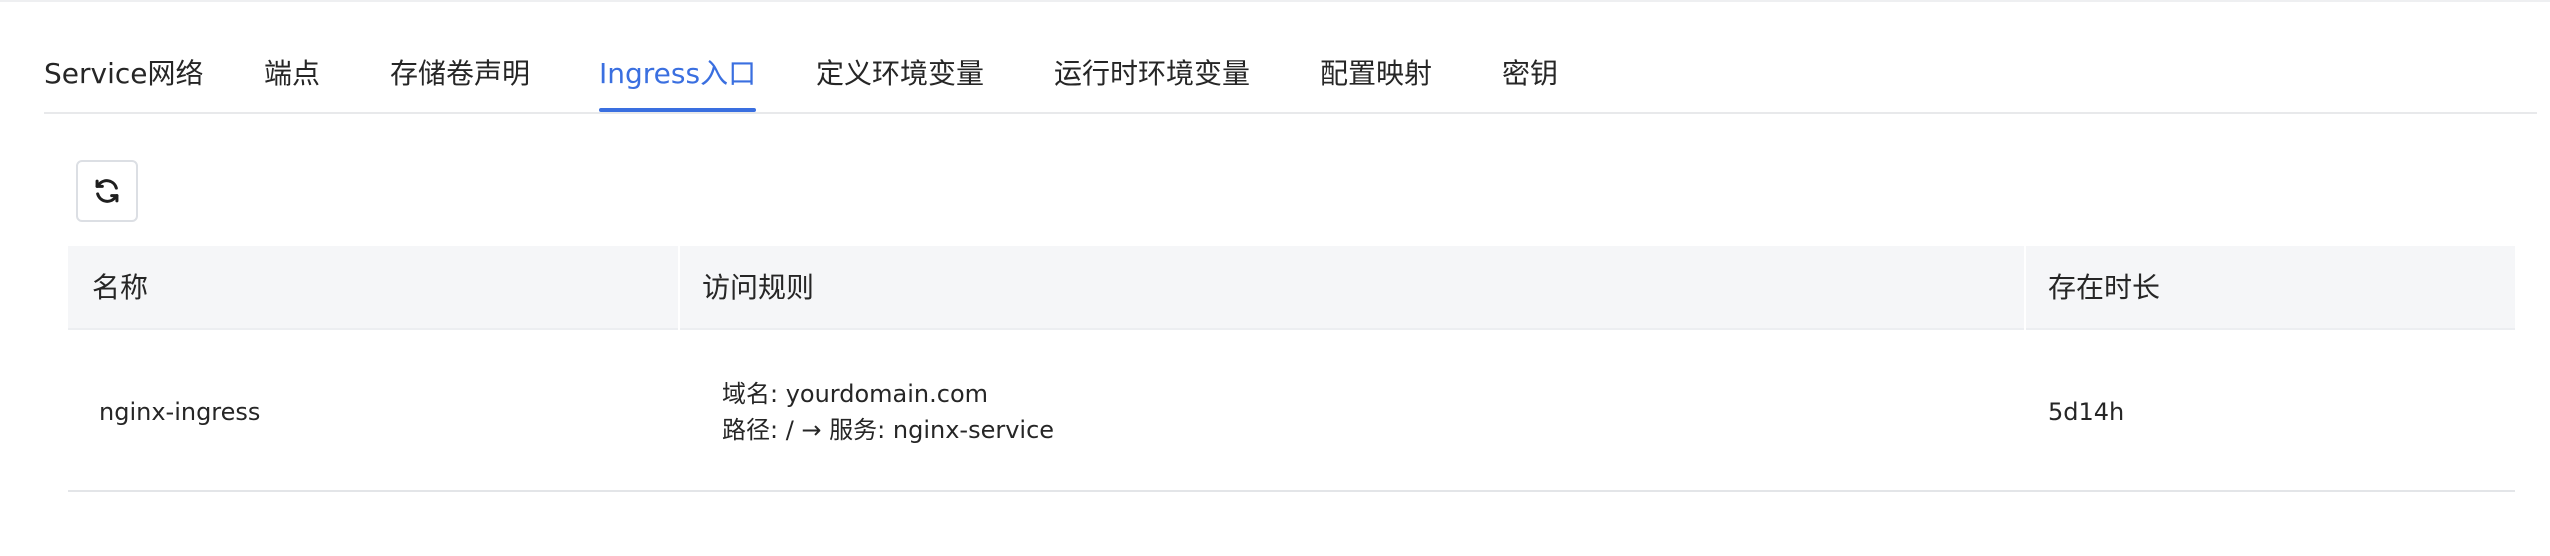 Image resolution: width=2550 pixels, height=556 pixels. Describe the element at coordinates (678, 82) in the screenshot. I see `tab-ingress: Ingress入口` at that location.